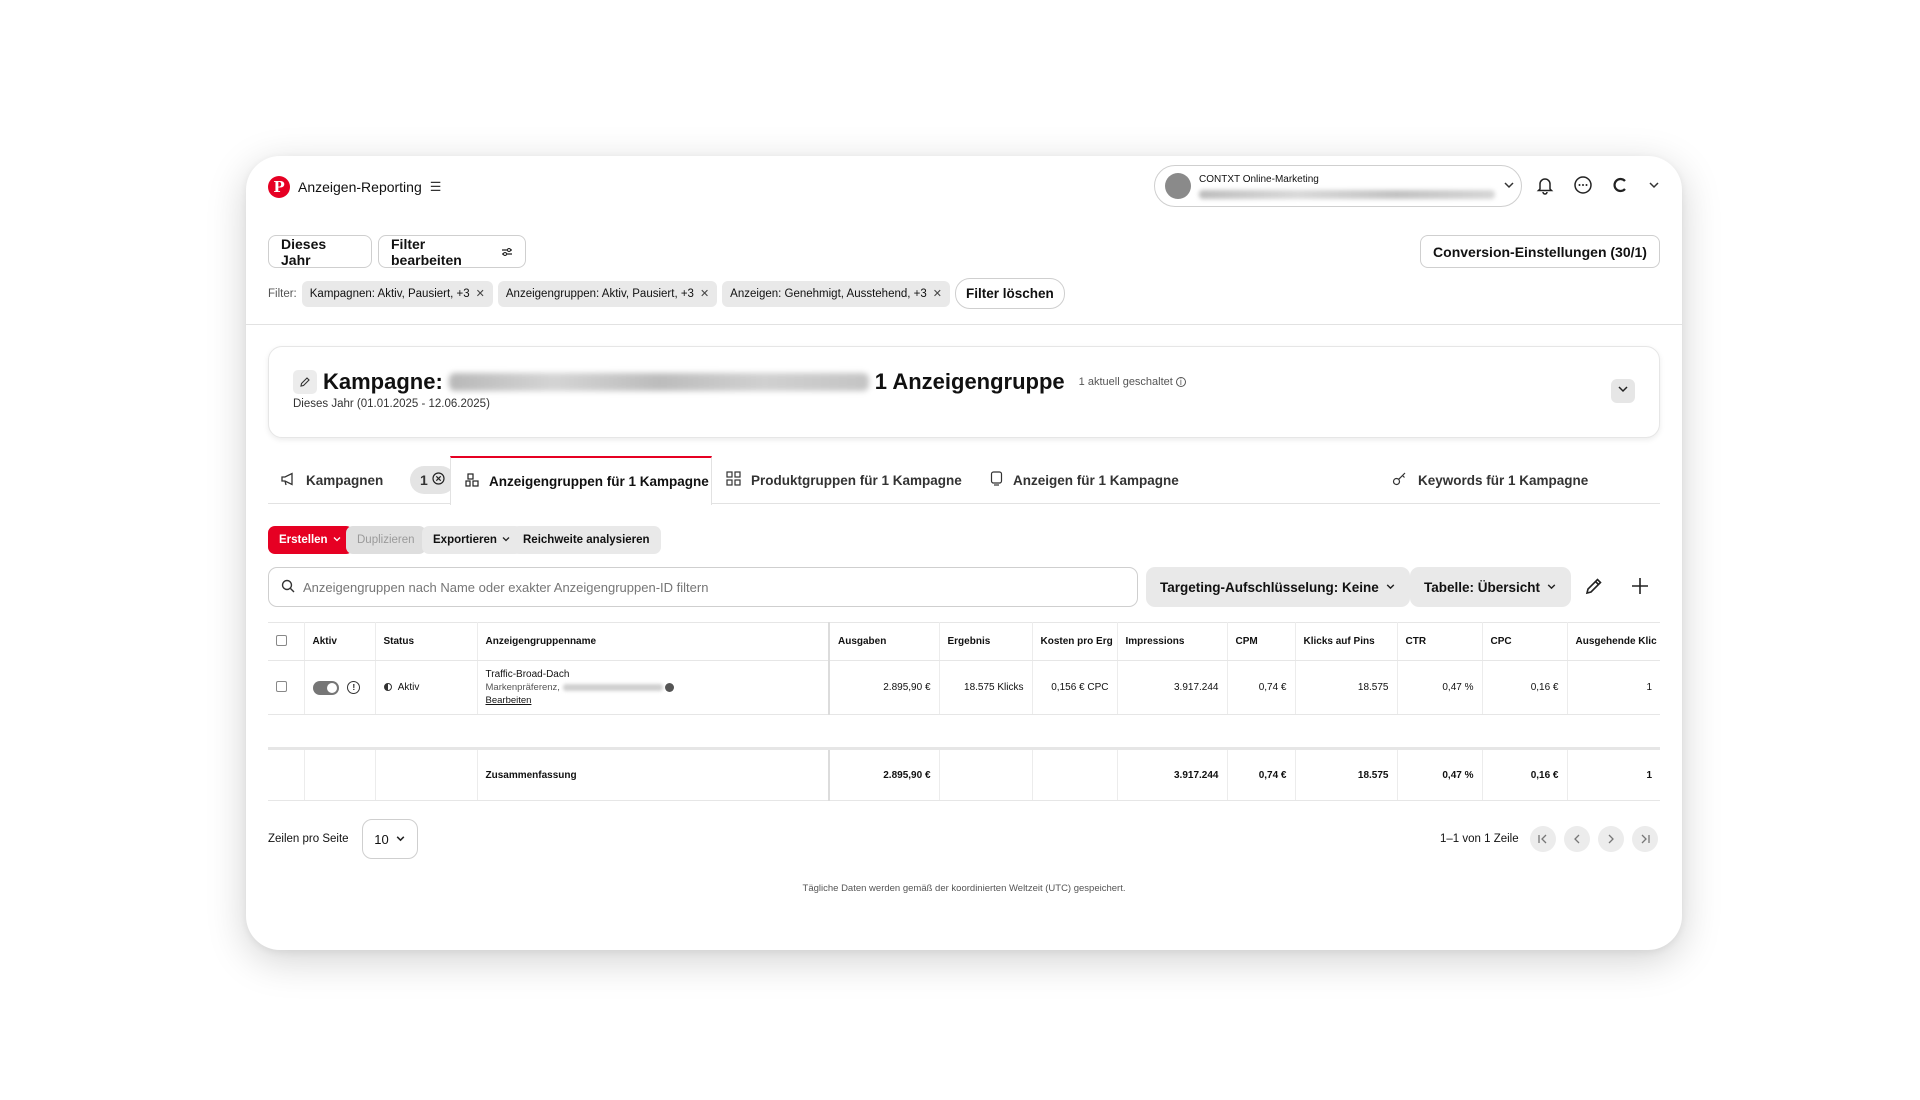 The image size is (1920, 1100). Describe the element at coordinates (1543, 839) in the screenshot. I see `first-page-icon` at that location.